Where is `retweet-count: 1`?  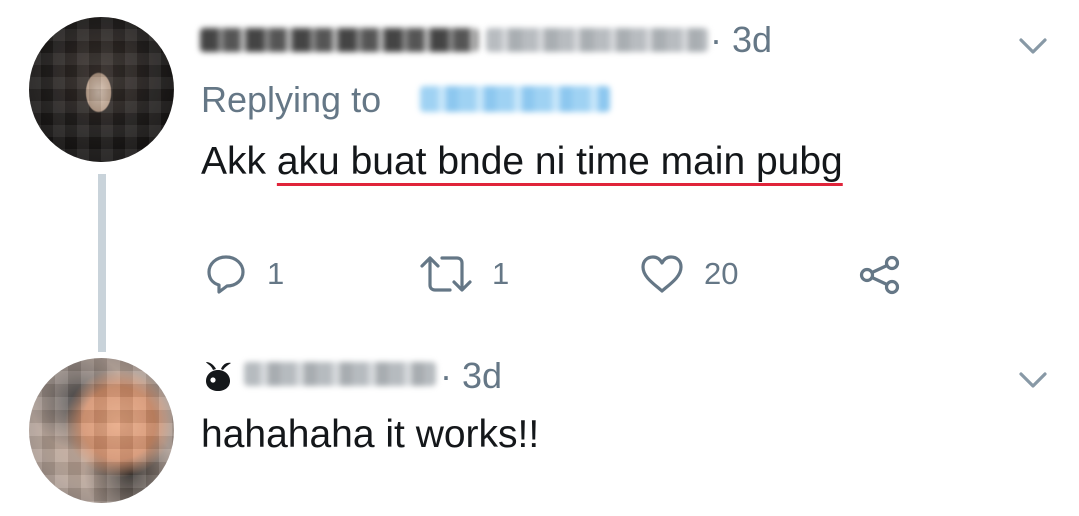 retweet-count: 1 is located at coordinates (501, 273).